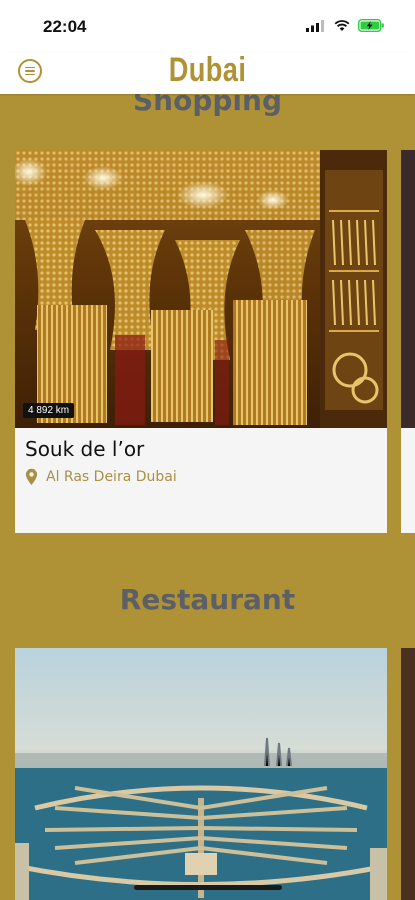 The width and height of the screenshot is (415, 900). Describe the element at coordinates (342, 25) in the screenshot. I see `wifi-icon` at that location.